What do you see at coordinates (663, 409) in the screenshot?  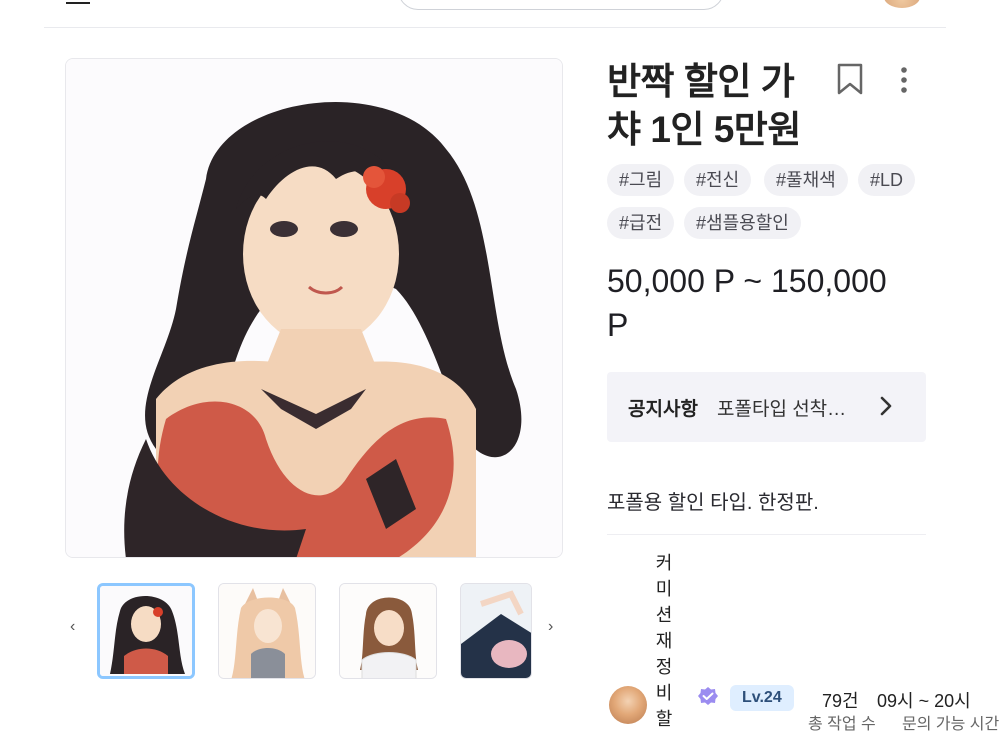 I see `notice-label: 공지사항` at bounding box center [663, 409].